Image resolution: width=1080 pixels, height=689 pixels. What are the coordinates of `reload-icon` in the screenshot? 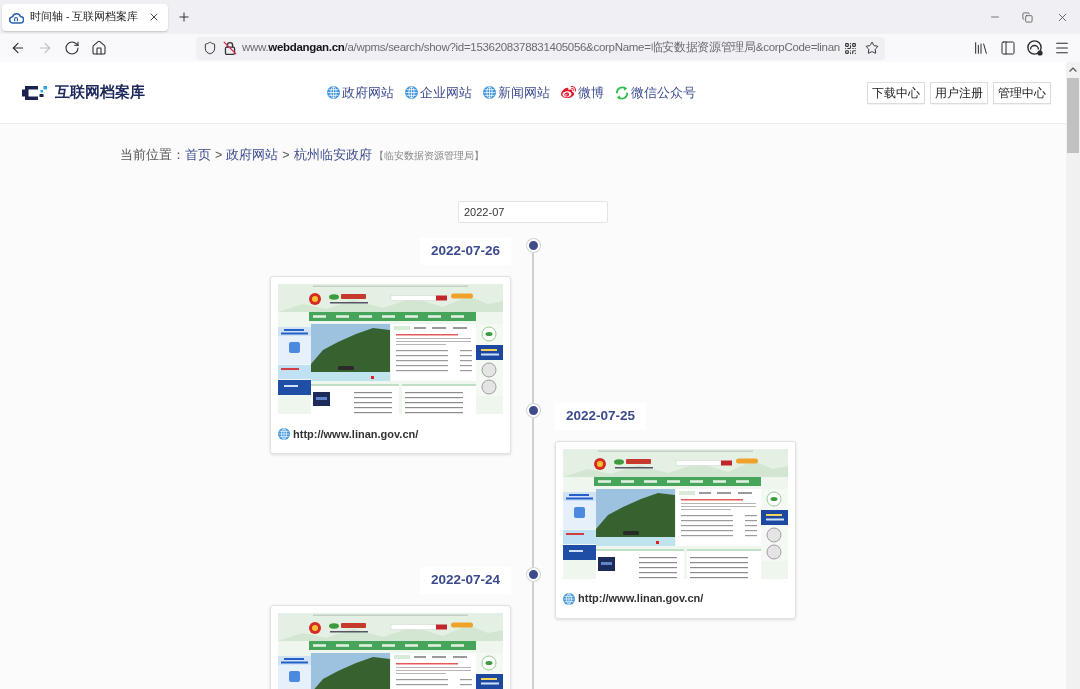 It's located at (72, 48).